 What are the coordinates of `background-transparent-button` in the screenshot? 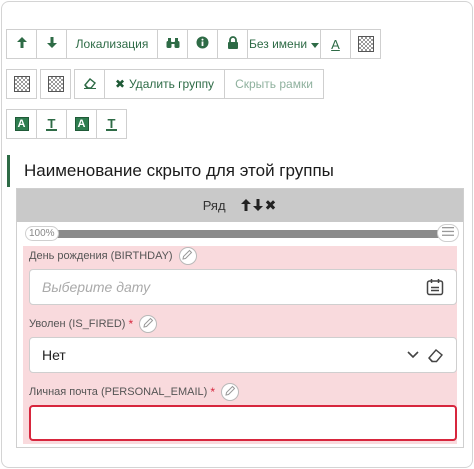 It's located at (365, 44).